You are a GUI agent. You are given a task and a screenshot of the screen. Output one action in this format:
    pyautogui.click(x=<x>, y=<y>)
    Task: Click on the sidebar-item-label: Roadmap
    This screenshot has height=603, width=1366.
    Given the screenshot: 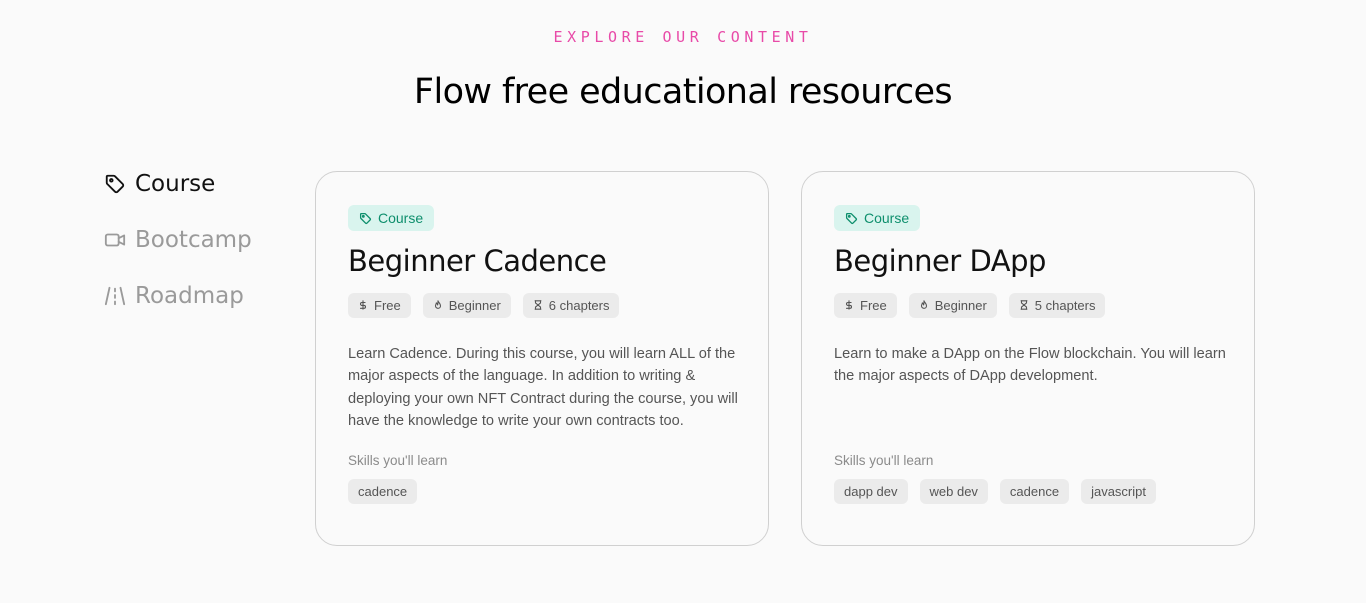 What is the action you would take?
    pyautogui.click(x=189, y=296)
    